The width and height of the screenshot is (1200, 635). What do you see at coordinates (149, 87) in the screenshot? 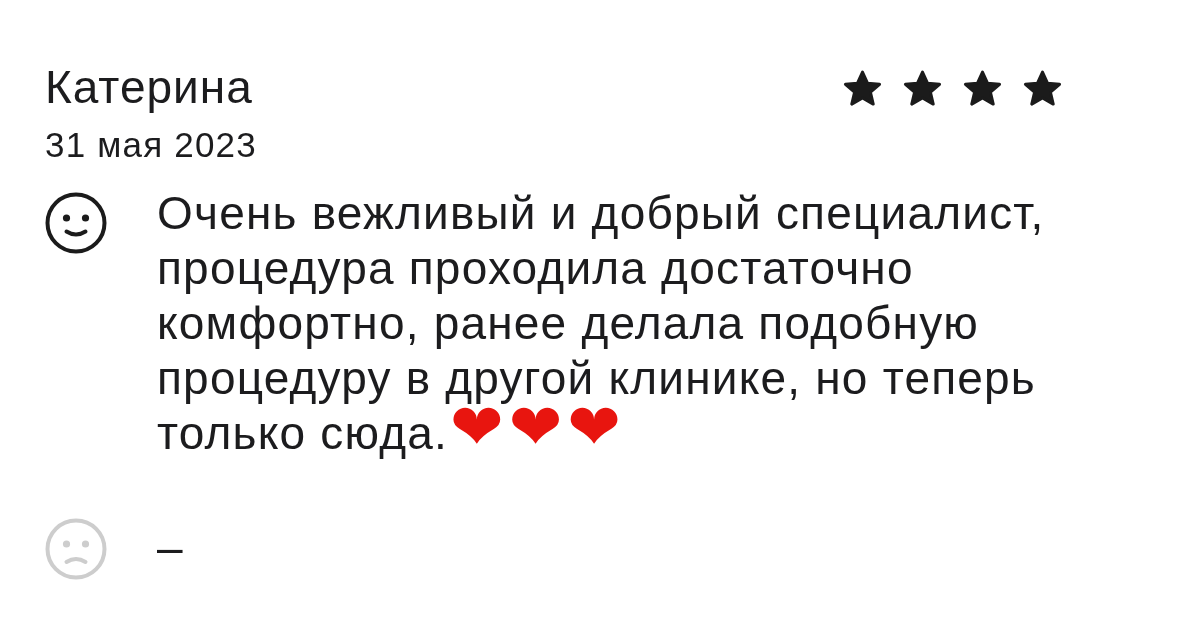
I see `reviewer-name: Катерина` at bounding box center [149, 87].